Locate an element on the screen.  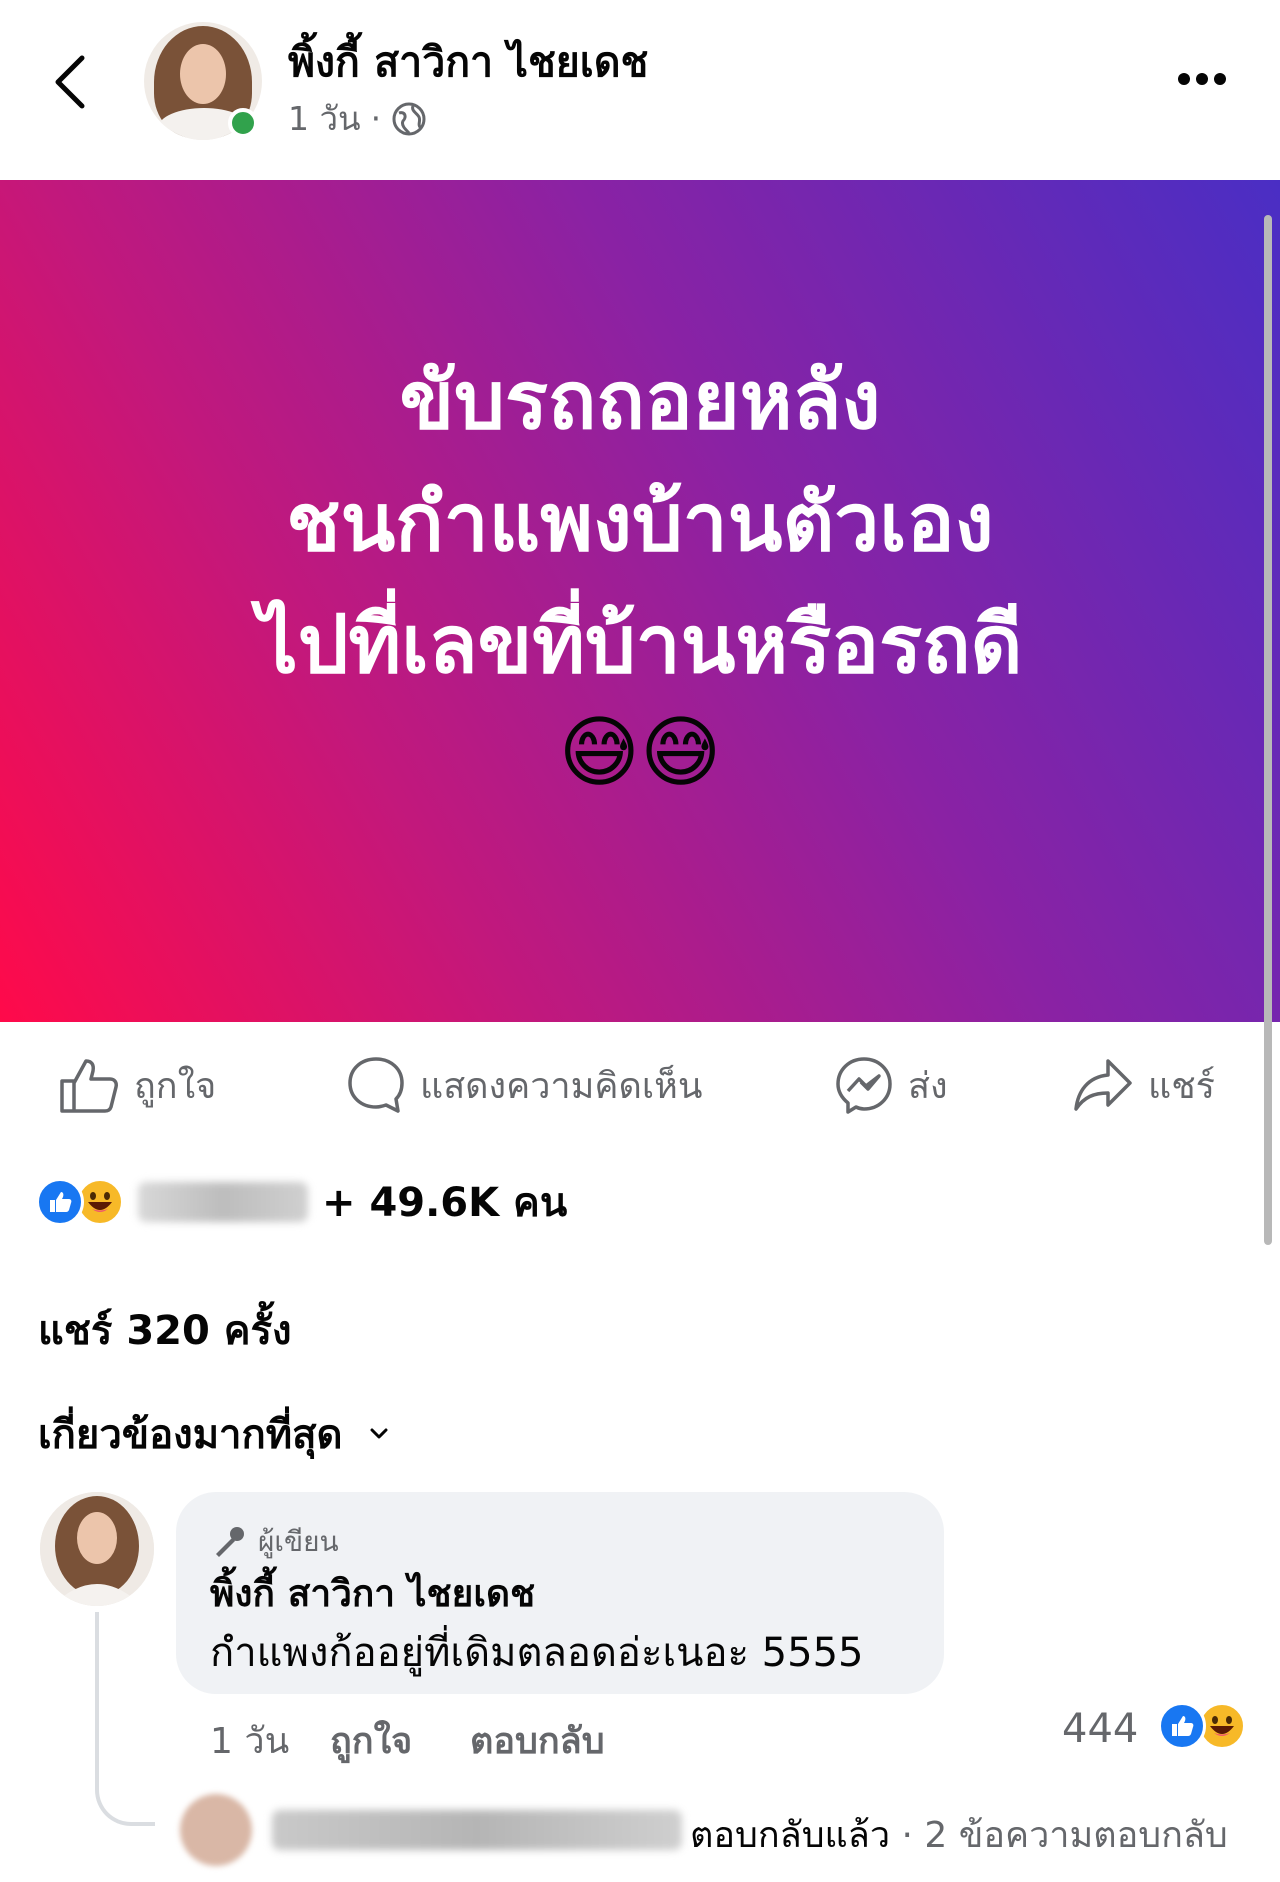
share-arrow-icon is located at coordinates (1103, 1085).